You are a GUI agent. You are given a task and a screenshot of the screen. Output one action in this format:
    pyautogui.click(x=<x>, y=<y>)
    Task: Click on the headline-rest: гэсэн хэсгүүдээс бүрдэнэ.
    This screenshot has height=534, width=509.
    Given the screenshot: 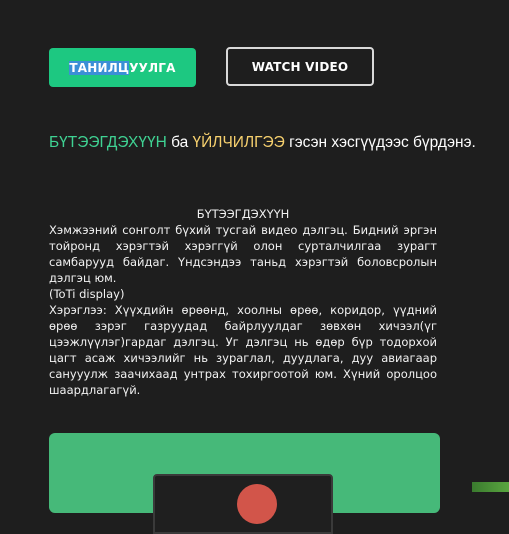 What is the action you would take?
    pyautogui.click(x=380, y=142)
    